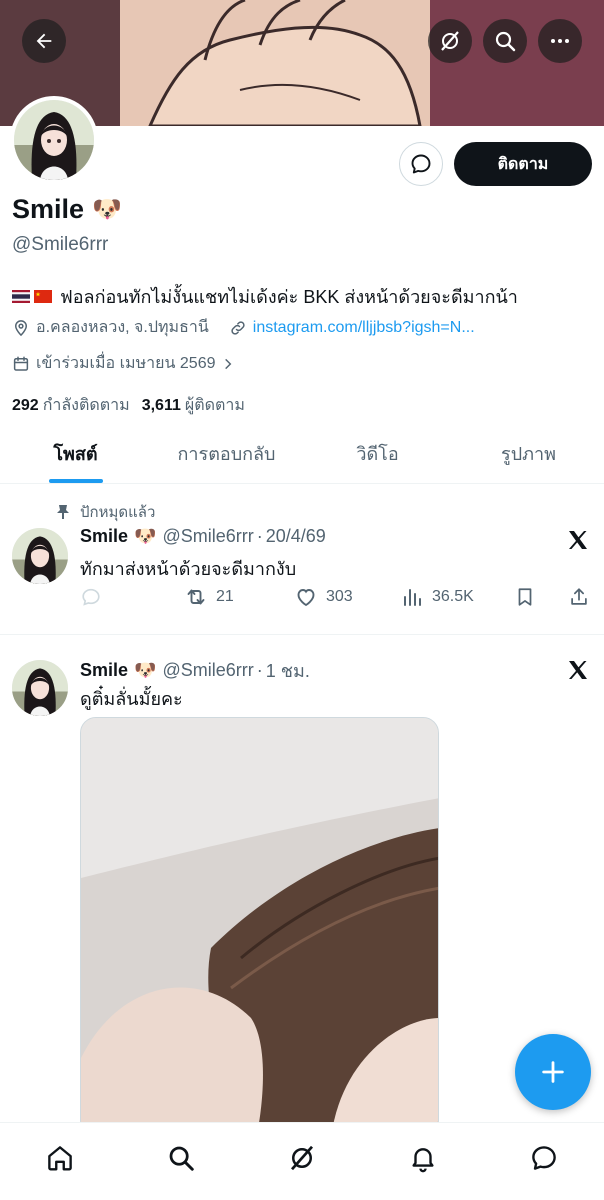  What do you see at coordinates (43, 296) in the screenshot?
I see `china-flag-icon` at bounding box center [43, 296].